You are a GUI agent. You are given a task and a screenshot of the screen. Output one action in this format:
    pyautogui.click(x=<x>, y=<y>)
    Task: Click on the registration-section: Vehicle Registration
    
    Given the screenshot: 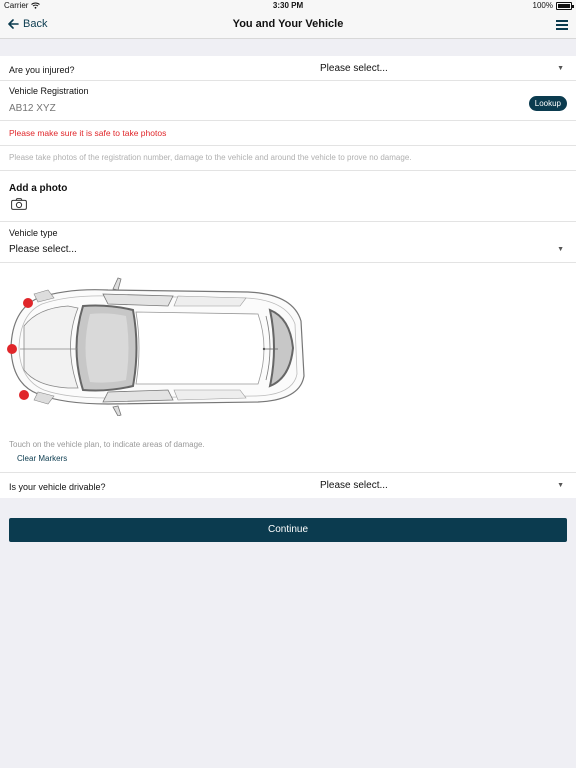 What is the action you would take?
    pyautogui.click(x=288, y=101)
    